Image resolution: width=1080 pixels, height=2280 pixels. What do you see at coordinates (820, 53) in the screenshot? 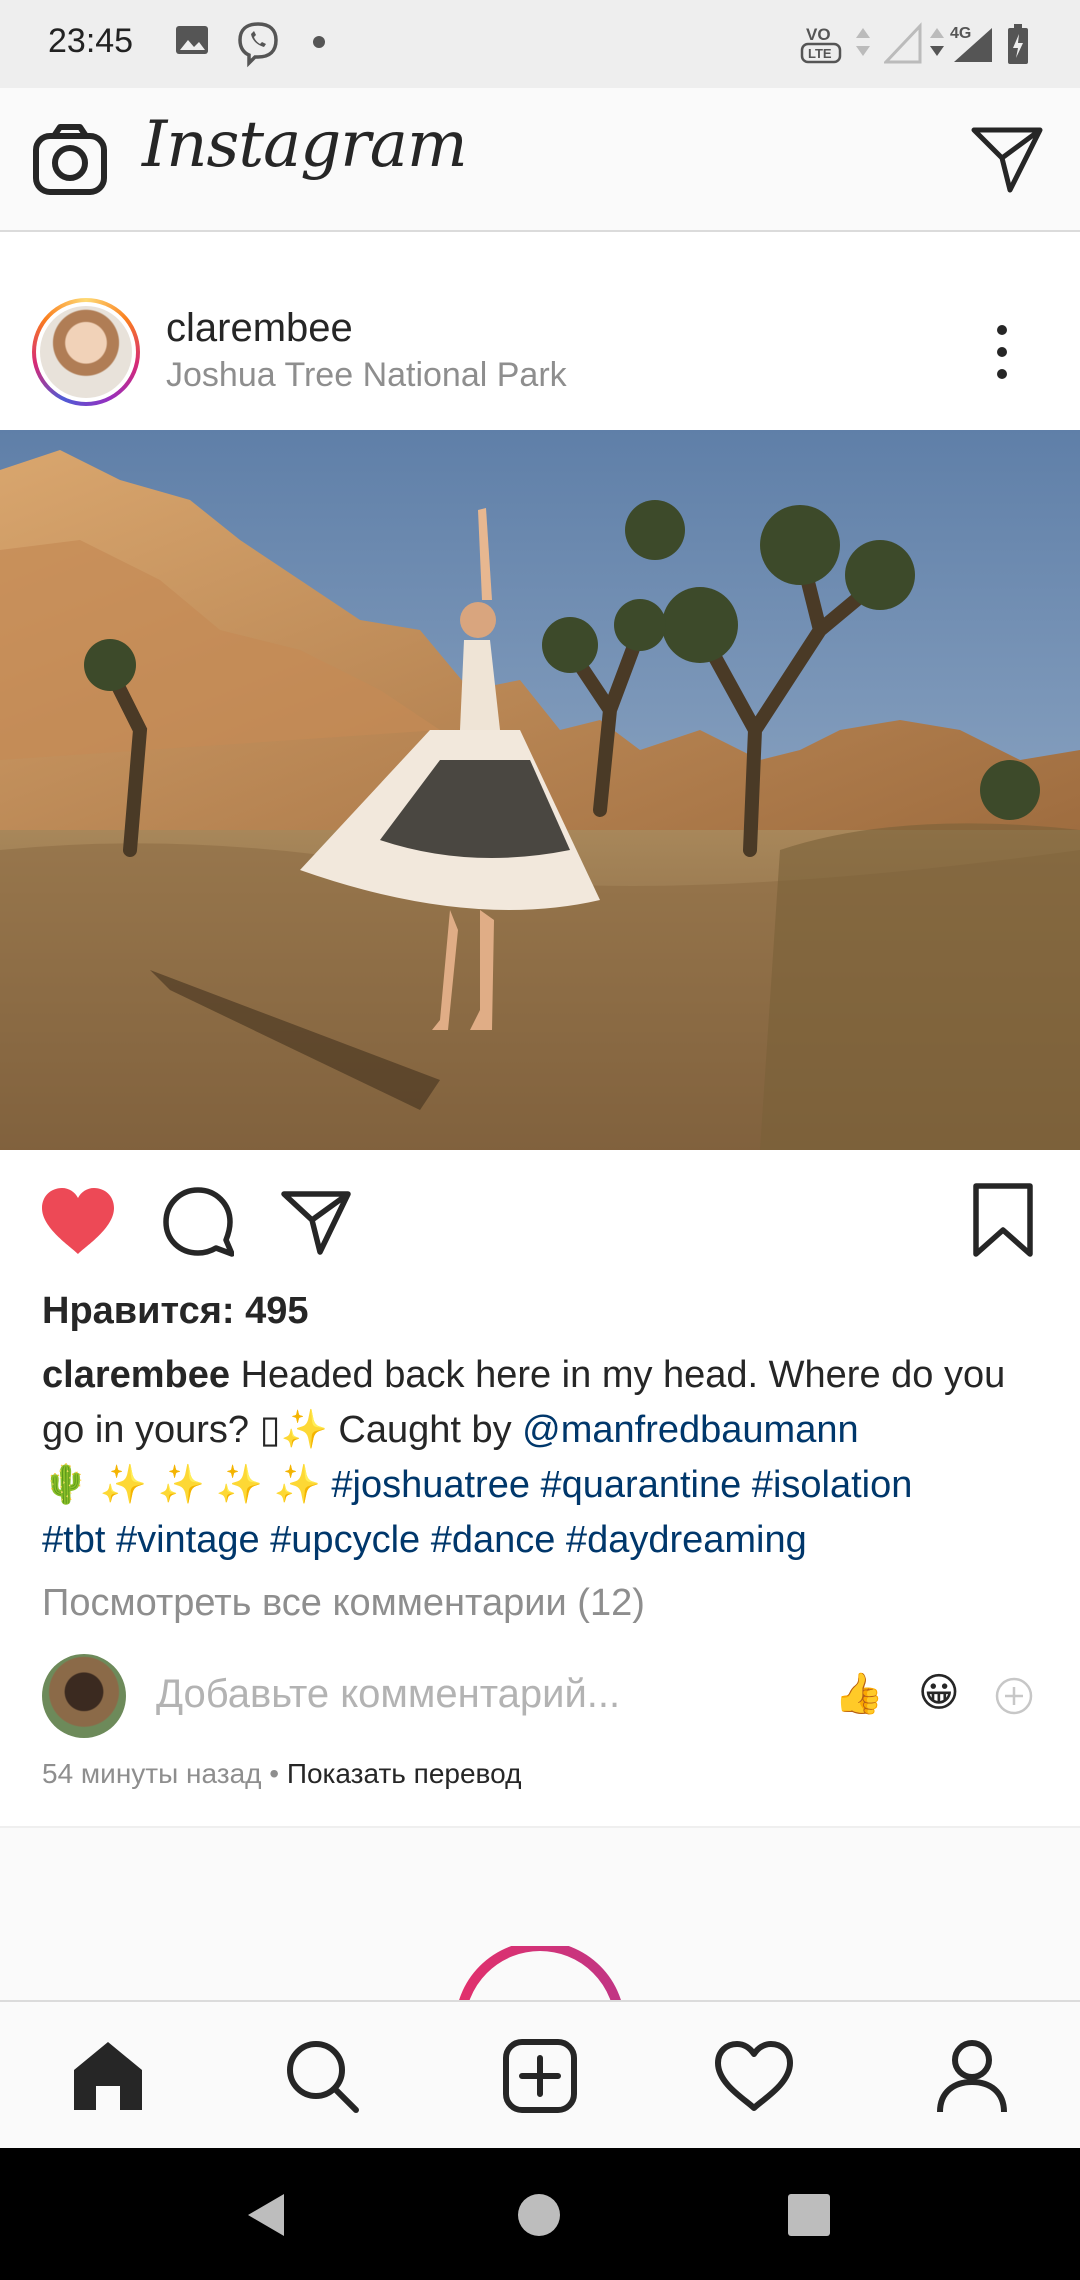
I see `svg-text: LTE` at bounding box center [820, 53].